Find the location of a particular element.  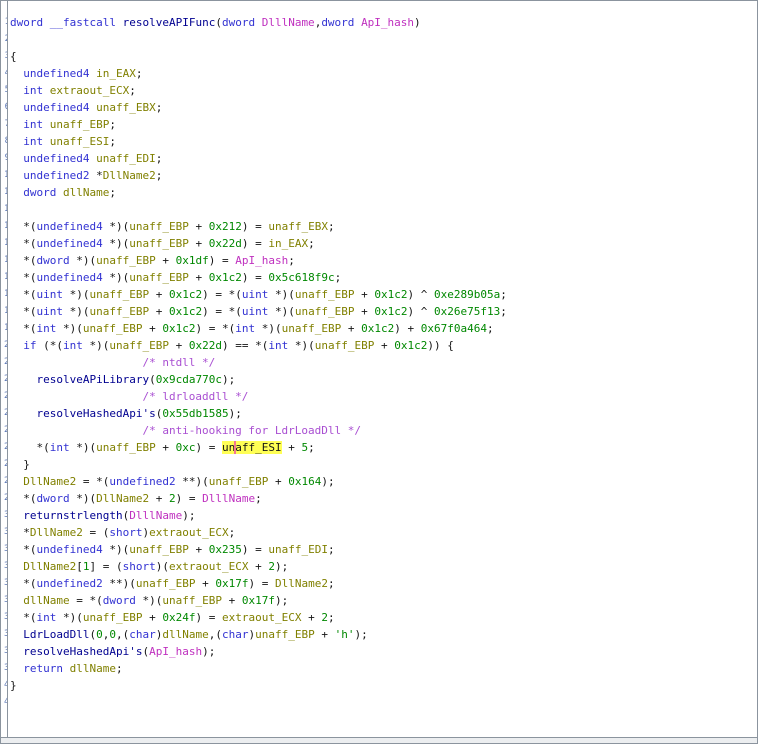

line-number: 39 is located at coordinates (4, 668).